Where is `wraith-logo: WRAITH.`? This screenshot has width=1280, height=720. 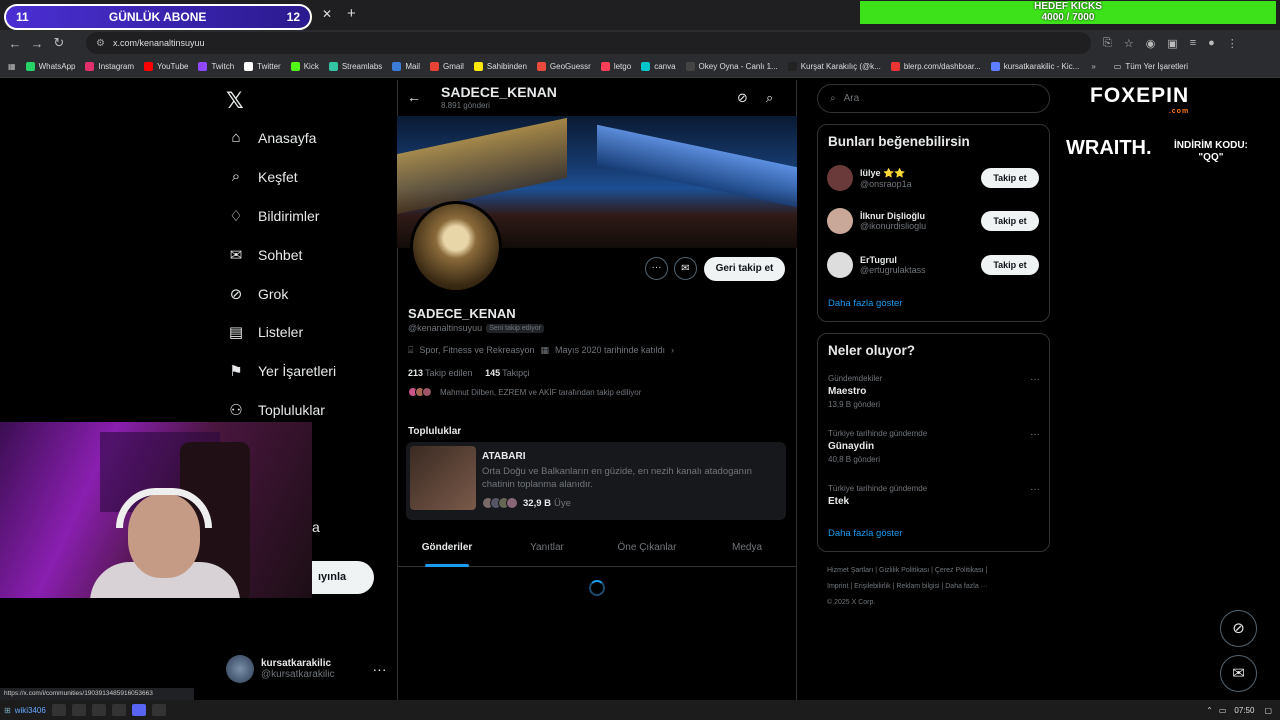 wraith-logo: WRAITH. is located at coordinates (1109, 148).